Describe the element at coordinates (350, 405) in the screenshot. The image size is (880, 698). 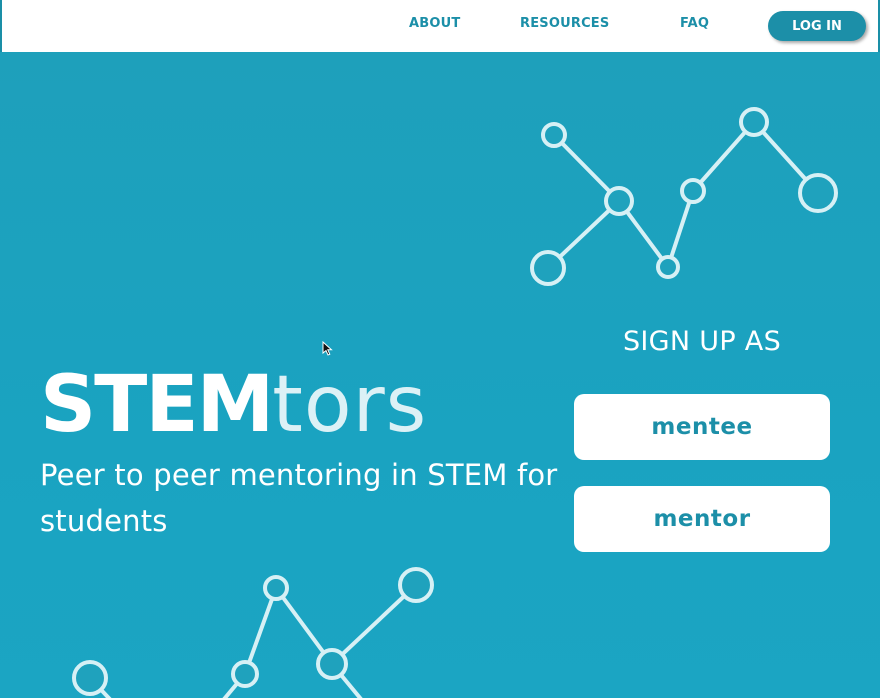
I see `brand-light-text: tors` at that location.